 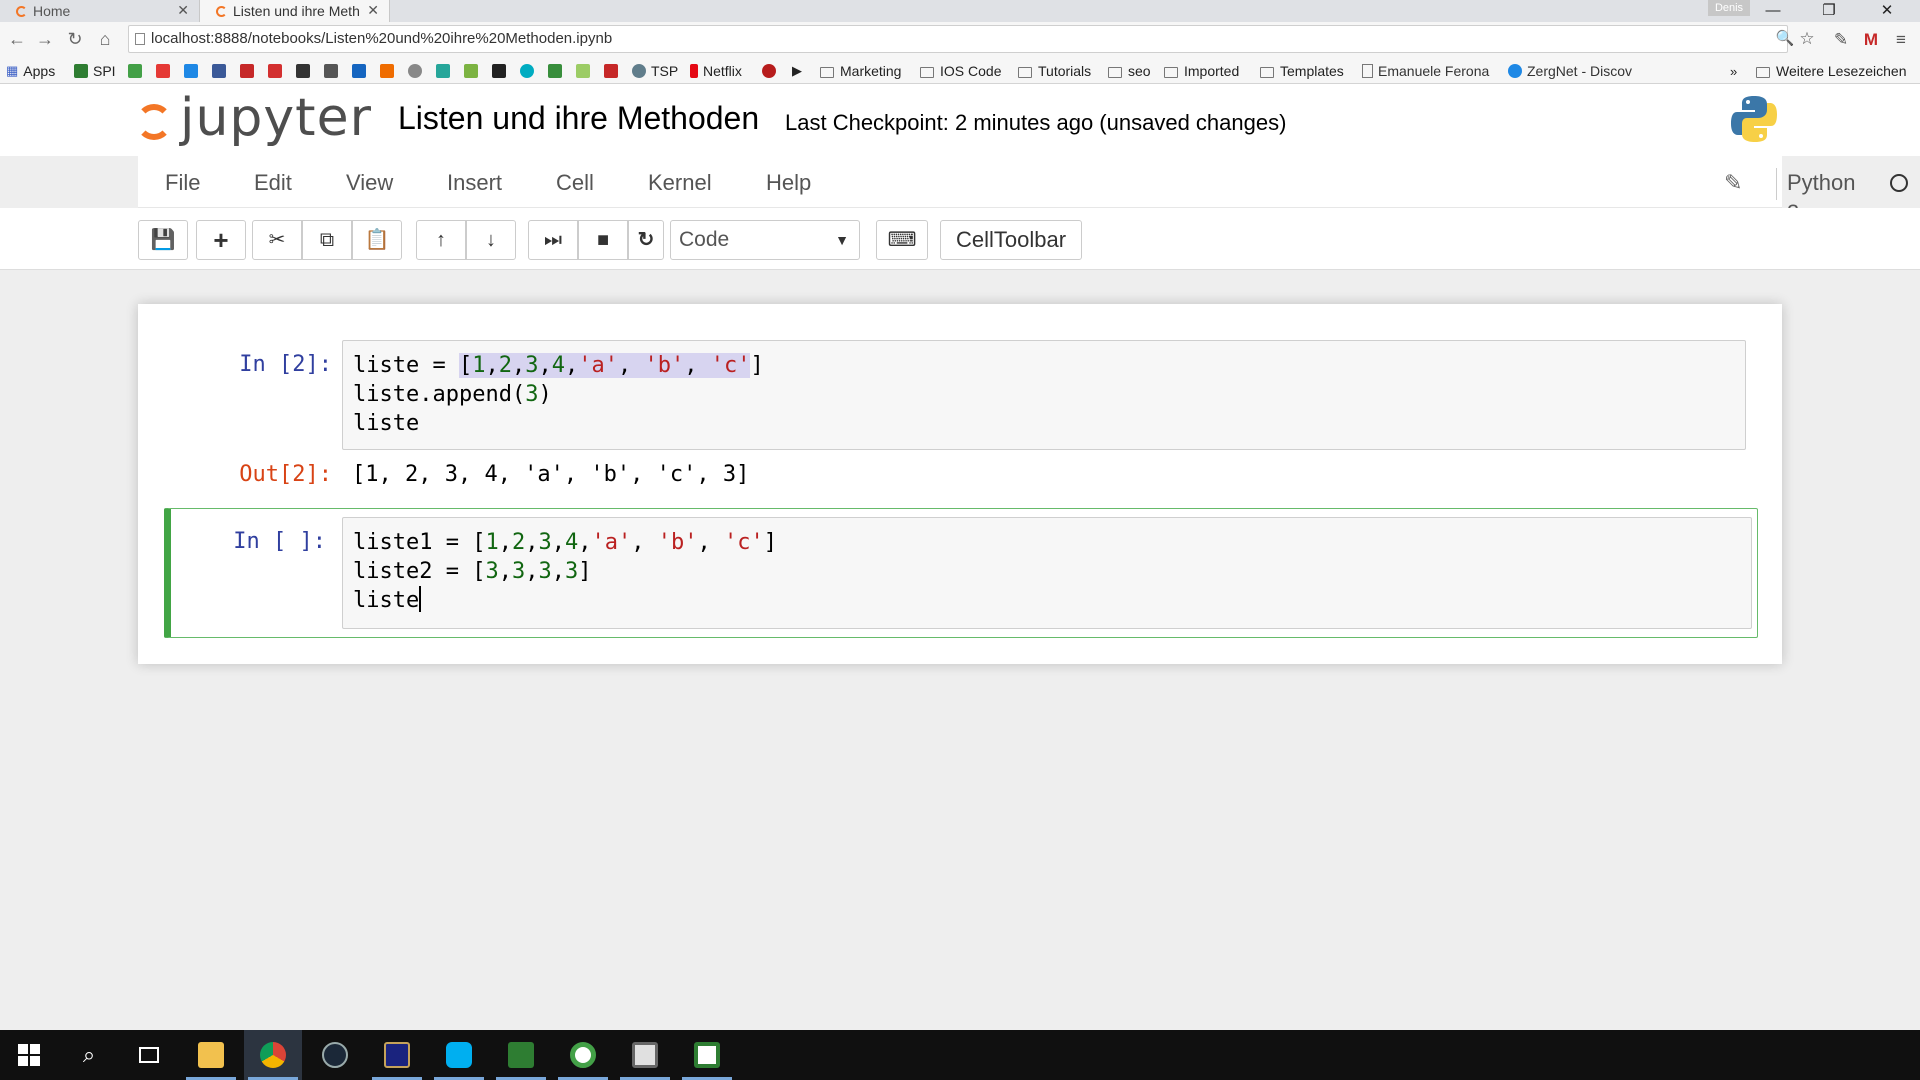 What do you see at coordinates (29, 1055) in the screenshot?
I see `start-button` at bounding box center [29, 1055].